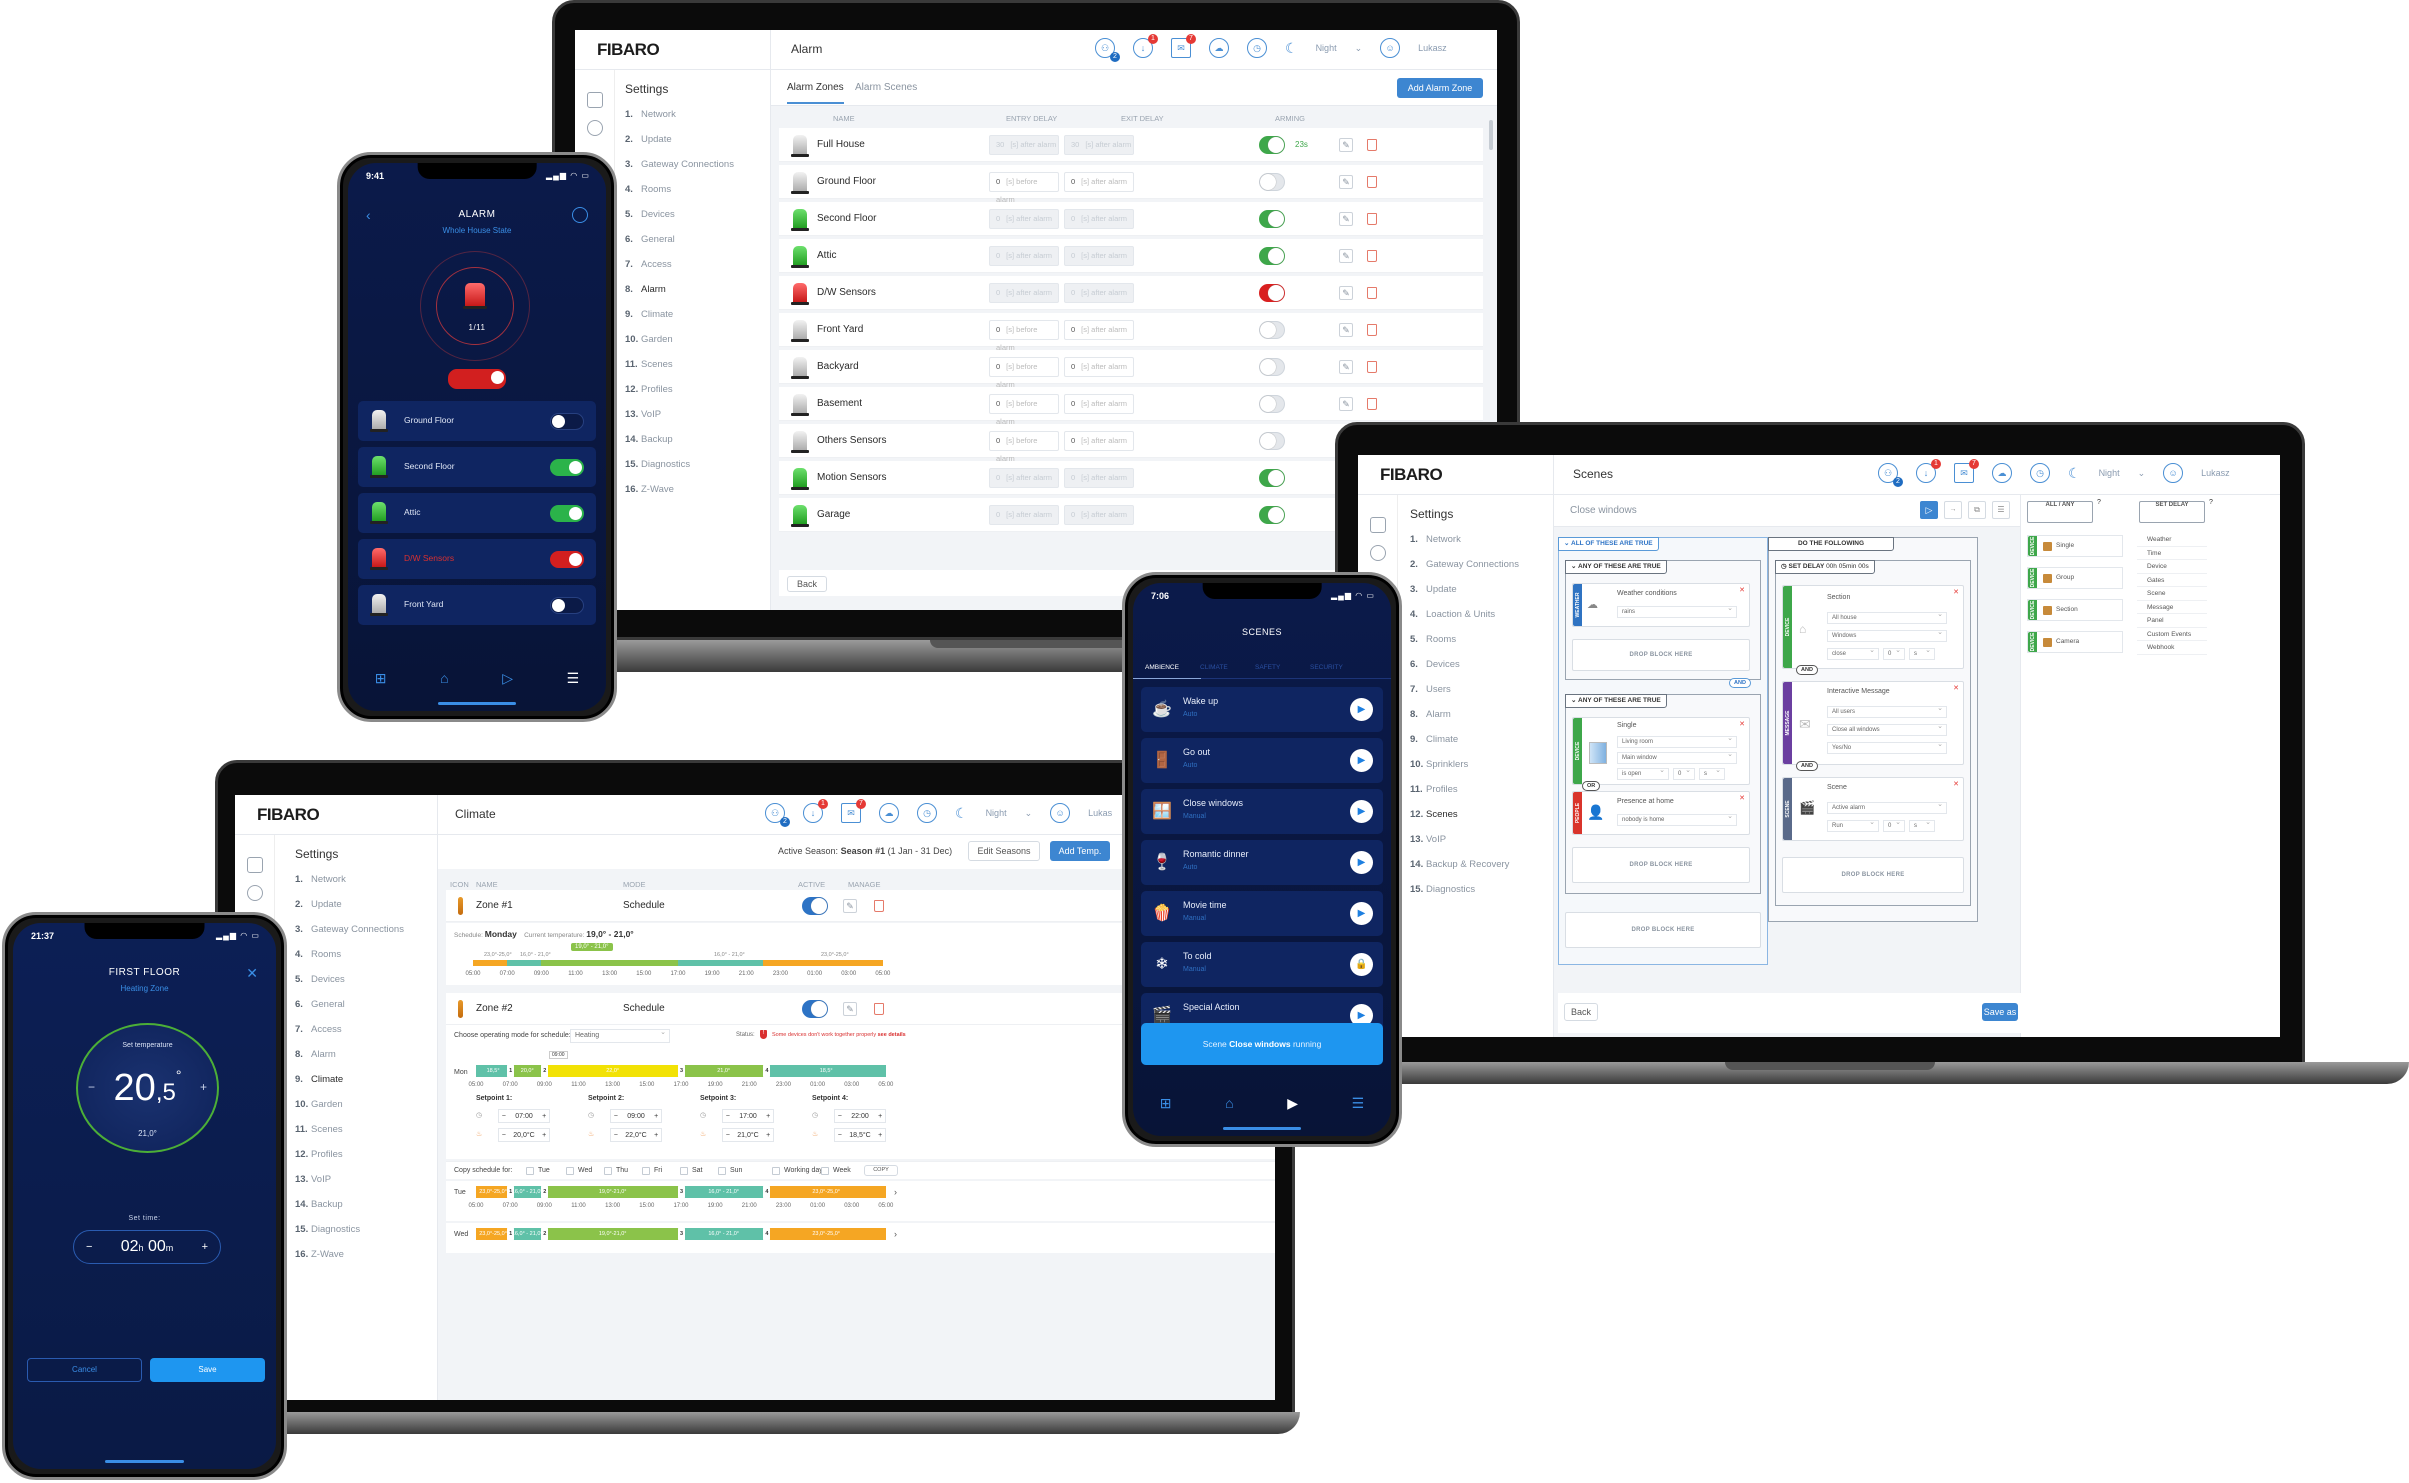  Describe the element at coordinates (697, 164) in the screenshot. I see `sidebar-item: 3. Gateway Connections` at that location.